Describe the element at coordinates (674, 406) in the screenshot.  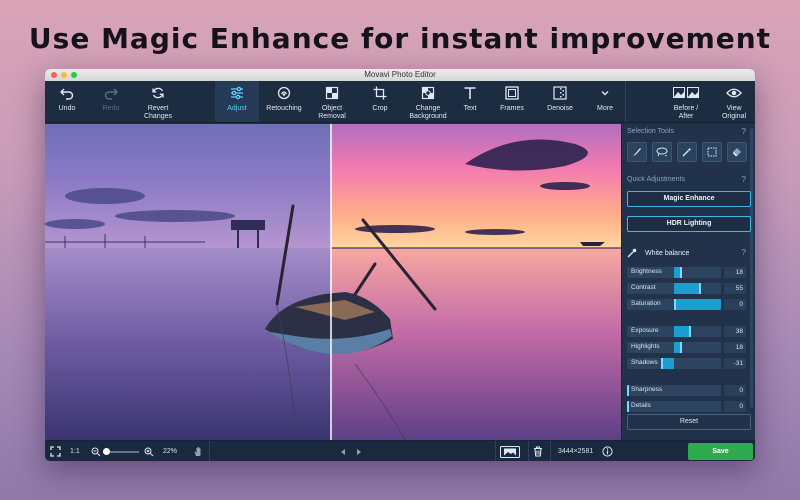
I see `slider-track: Details` at that location.